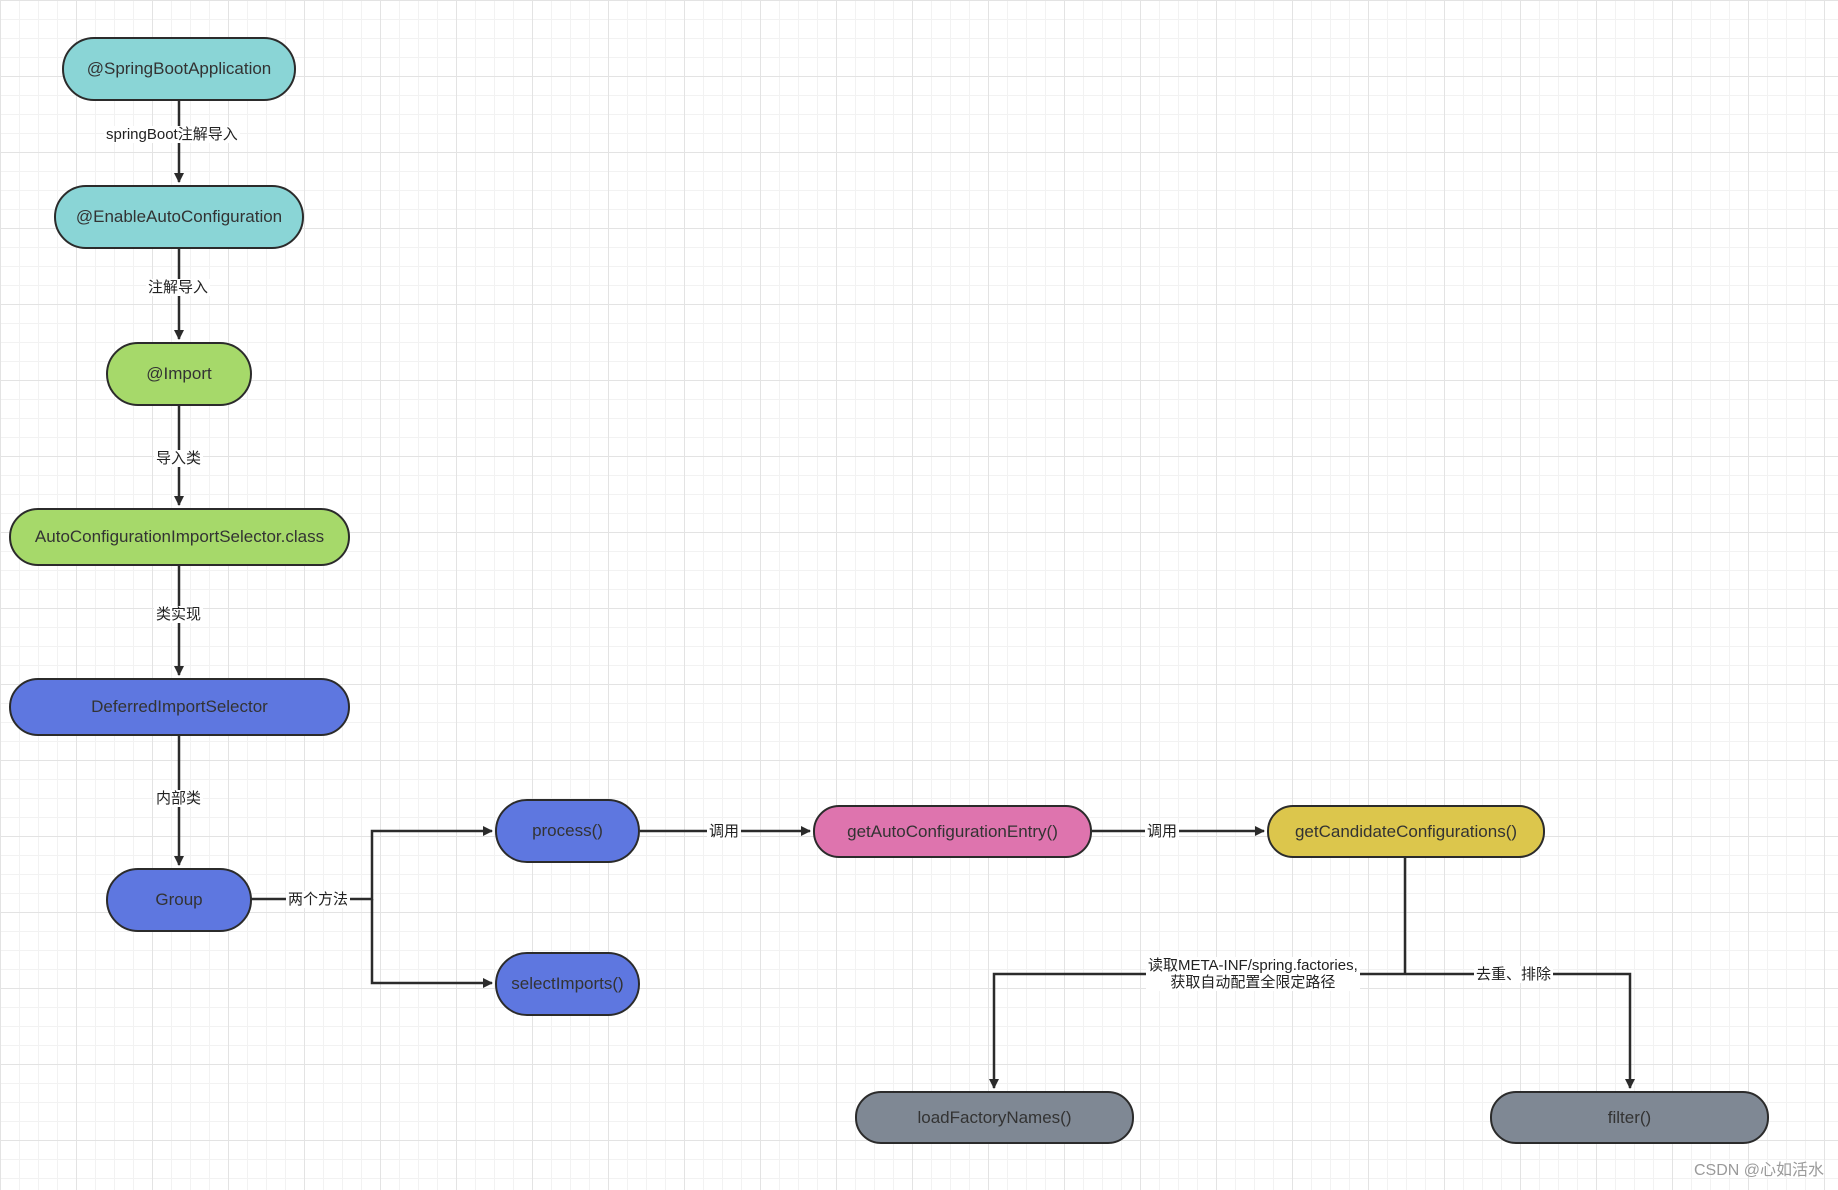 Image resolution: width=1838 pixels, height=1190 pixels. I want to click on node-label: selectImports(), so click(567, 983).